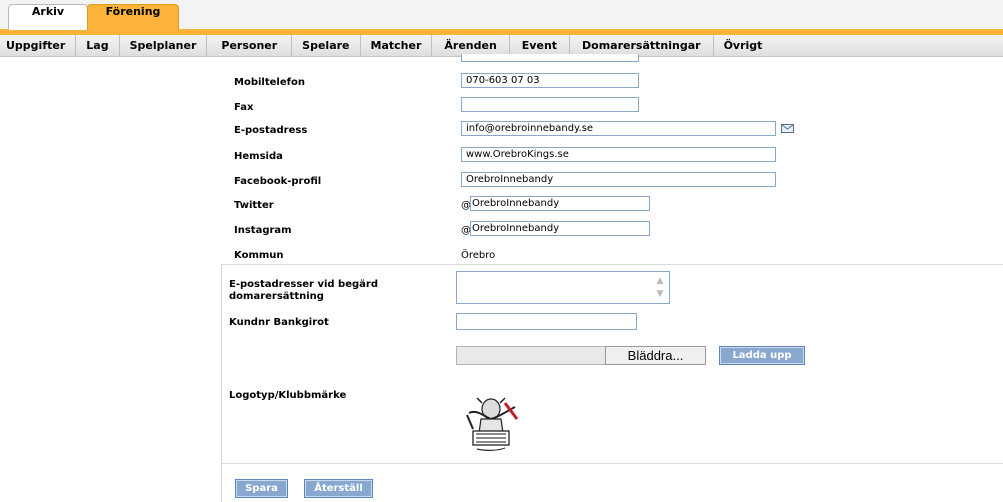  What do you see at coordinates (250, 45) in the screenshot?
I see `nav-personer: Personer` at bounding box center [250, 45].